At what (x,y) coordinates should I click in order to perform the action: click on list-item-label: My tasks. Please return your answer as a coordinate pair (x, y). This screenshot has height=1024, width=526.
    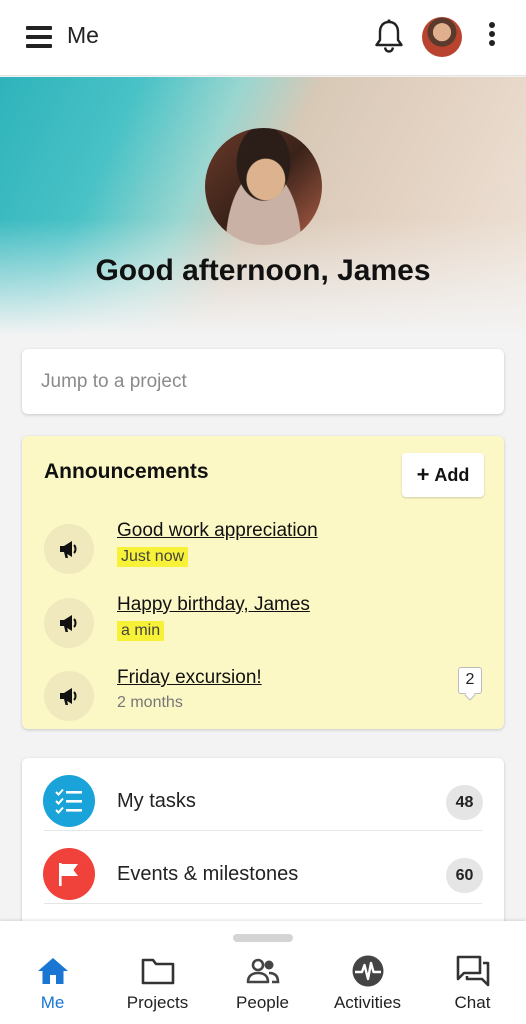
    Looking at the image, I should click on (156, 801).